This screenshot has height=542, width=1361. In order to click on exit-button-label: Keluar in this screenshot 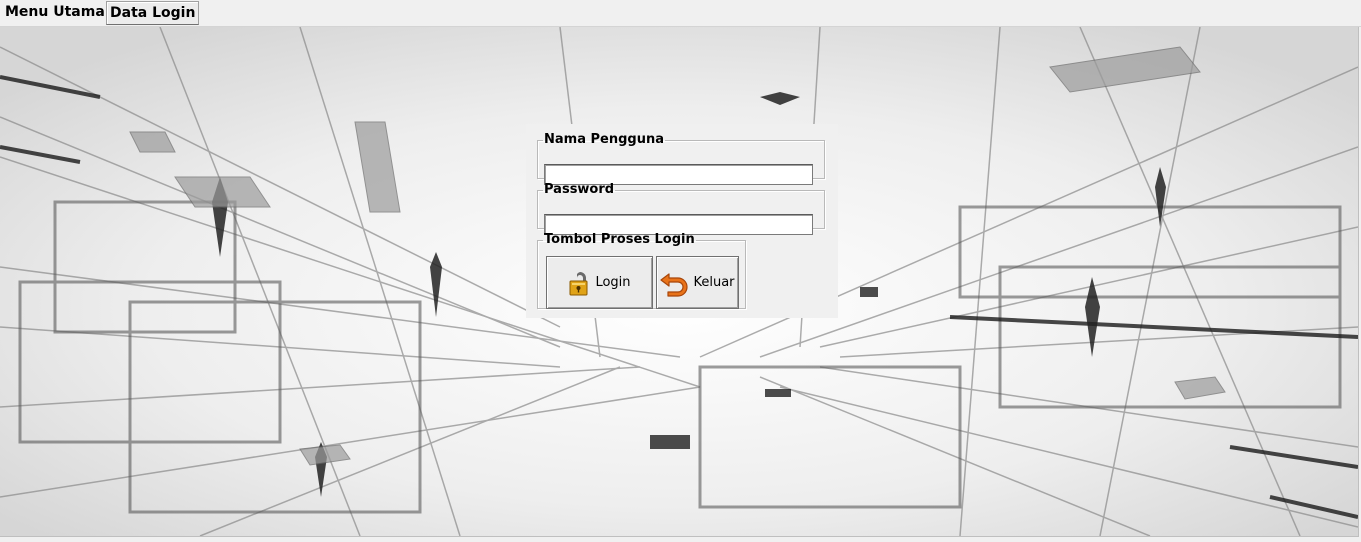, I will do `click(714, 282)`.